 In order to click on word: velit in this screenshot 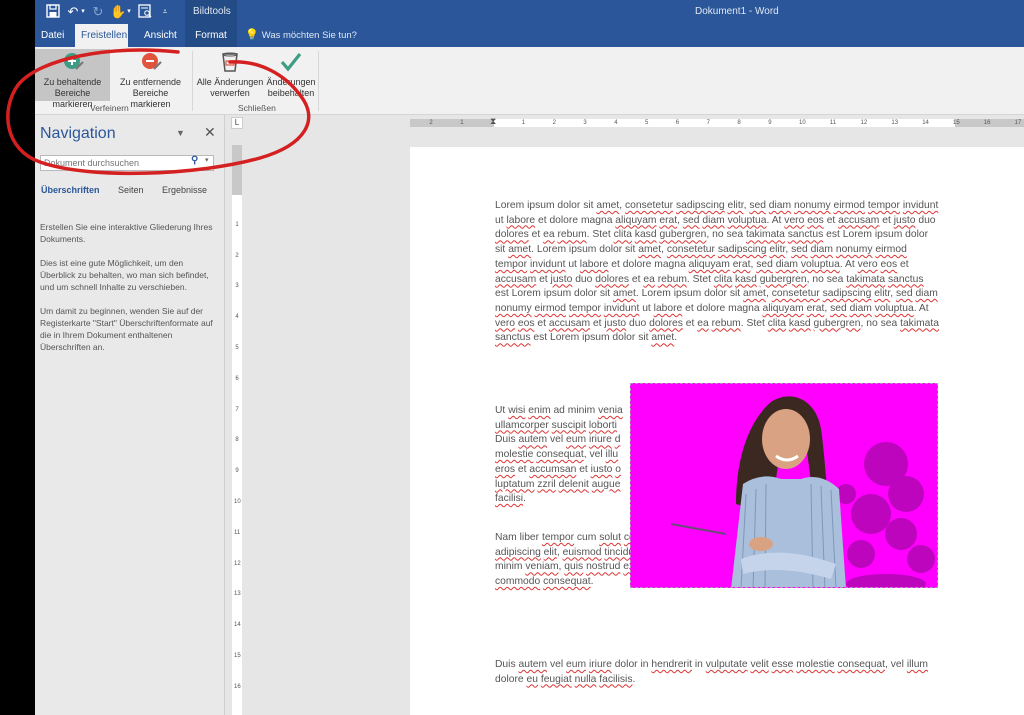, I will do `click(759, 664)`.